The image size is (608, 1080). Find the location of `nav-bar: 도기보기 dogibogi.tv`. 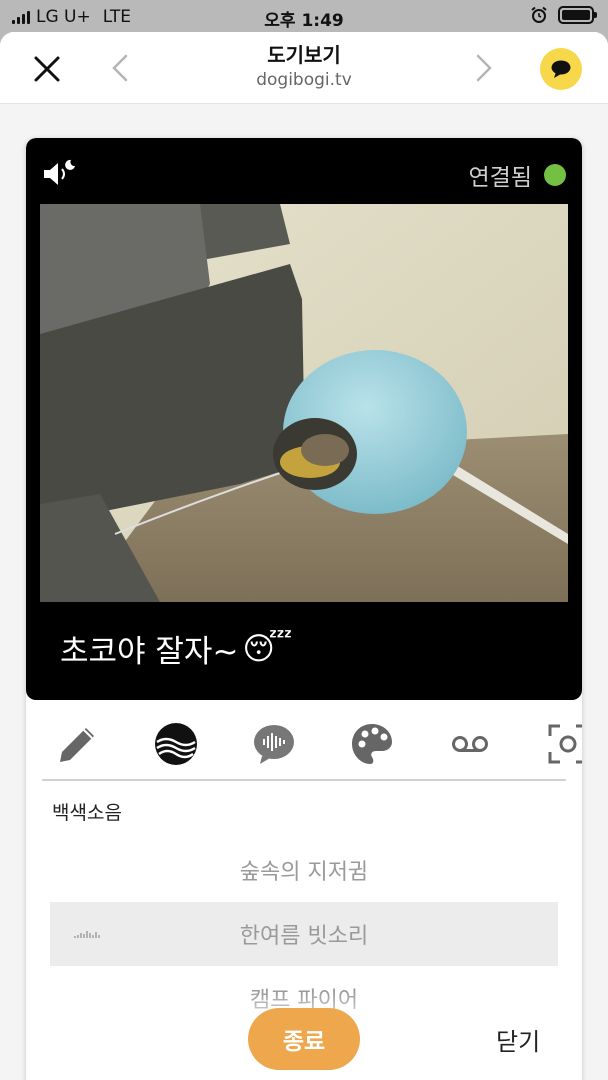

nav-bar: 도기보기 dogibogi.tv is located at coordinates (304, 68).